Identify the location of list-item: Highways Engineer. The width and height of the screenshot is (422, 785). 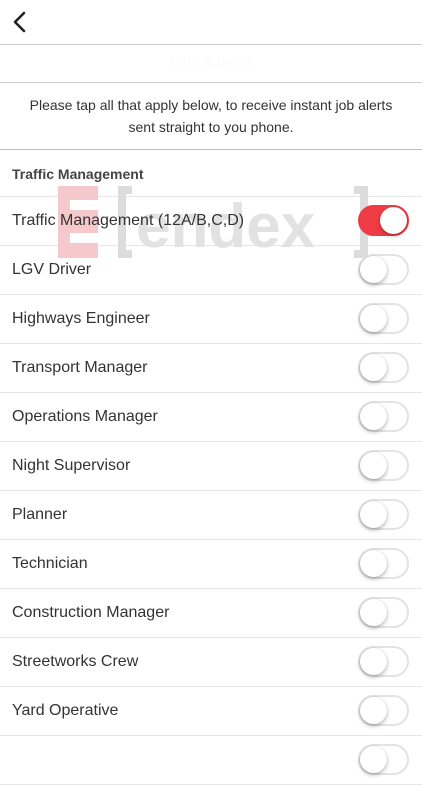
(211, 319).